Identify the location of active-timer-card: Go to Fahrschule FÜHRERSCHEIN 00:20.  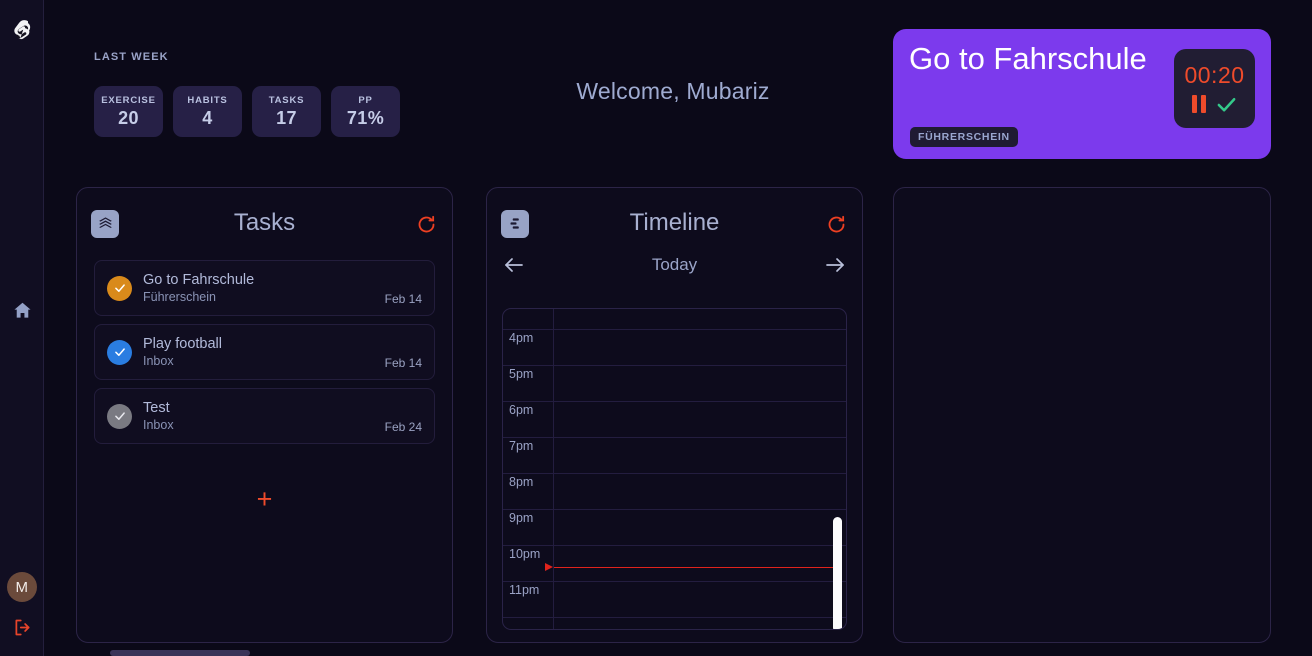
(1082, 94).